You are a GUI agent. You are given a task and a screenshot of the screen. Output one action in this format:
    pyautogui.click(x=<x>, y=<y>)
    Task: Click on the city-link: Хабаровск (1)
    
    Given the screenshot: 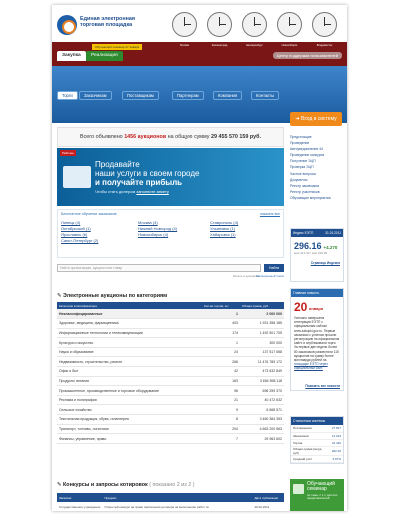 What is the action you would take?
    pyautogui.click(x=224, y=235)
    